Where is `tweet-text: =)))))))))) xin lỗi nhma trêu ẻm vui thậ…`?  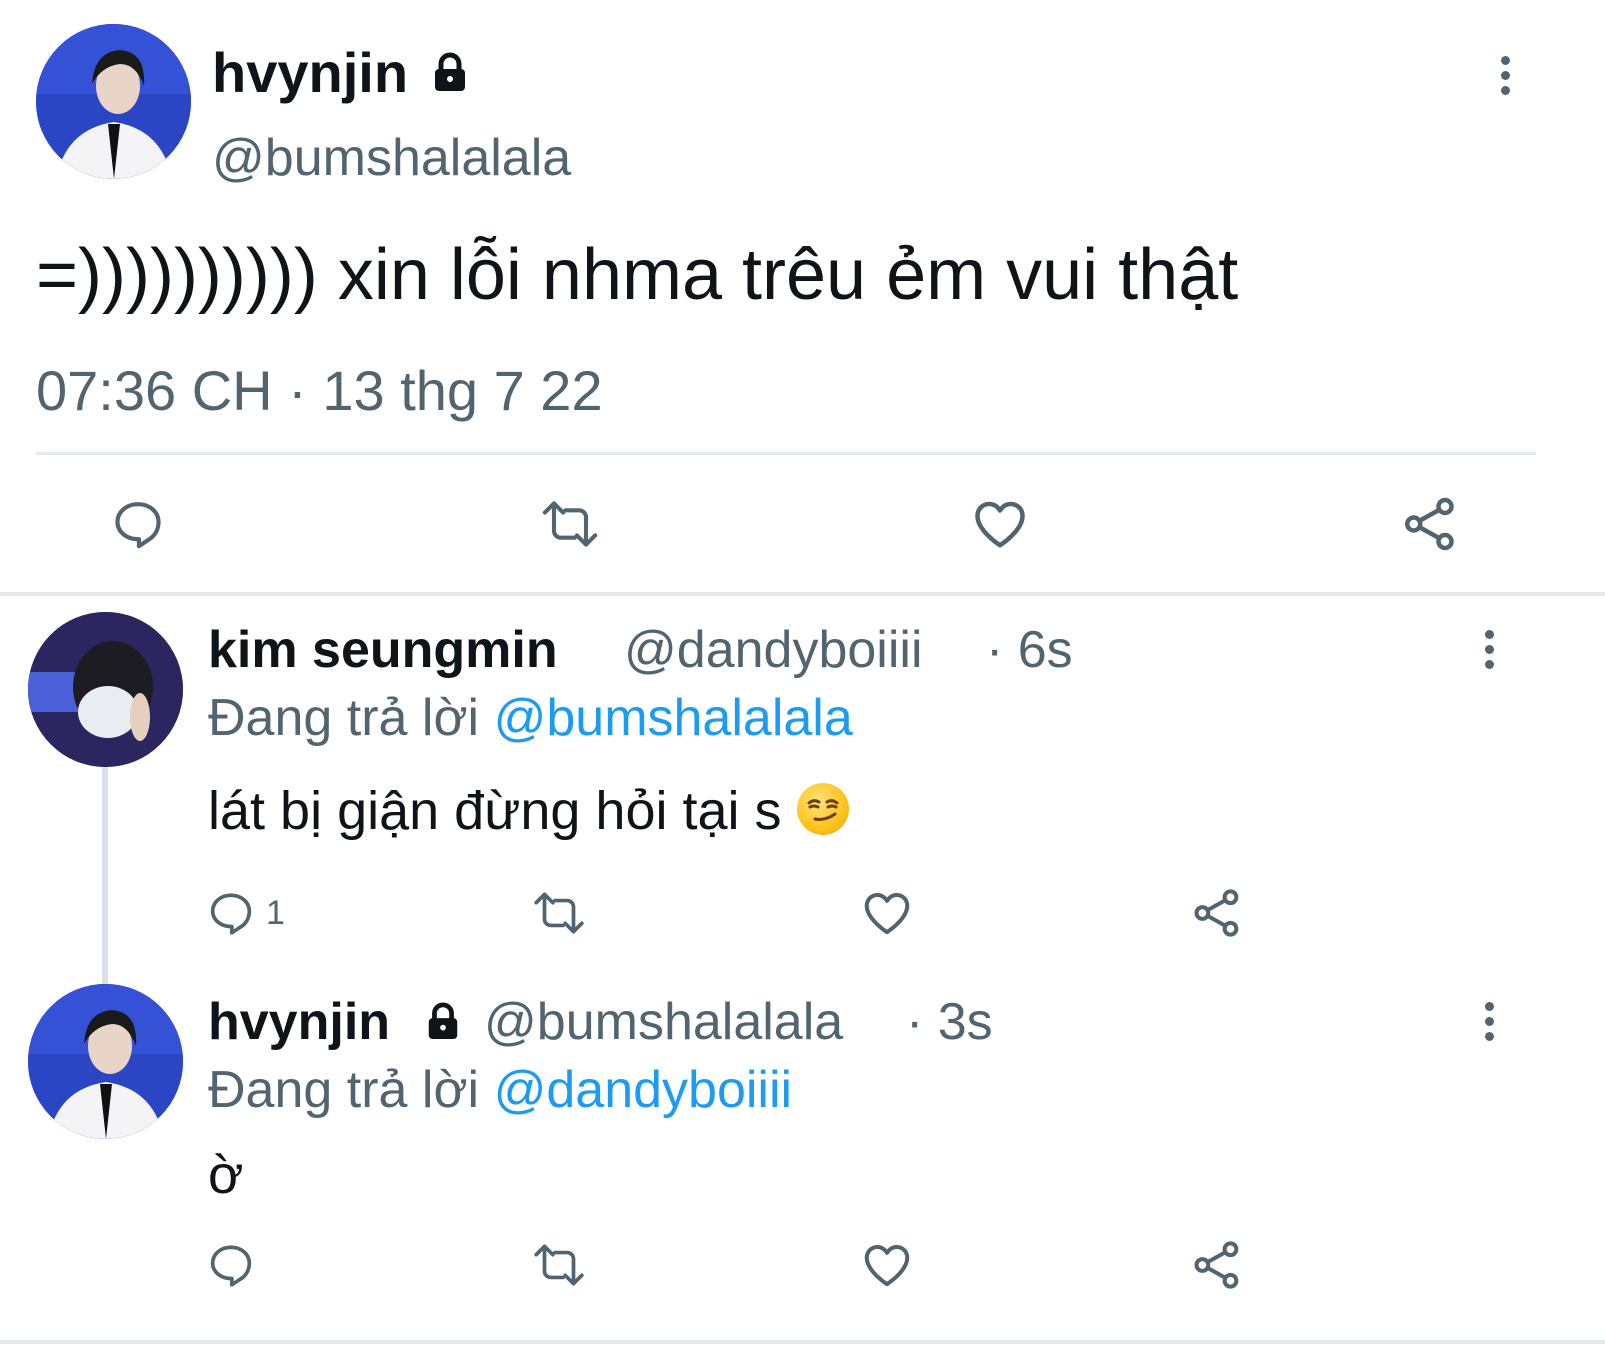 tweet-text: =)))))))))) xin lỗi nhma trêu ẻm vui thậ… is located at coordinates (637, 275).